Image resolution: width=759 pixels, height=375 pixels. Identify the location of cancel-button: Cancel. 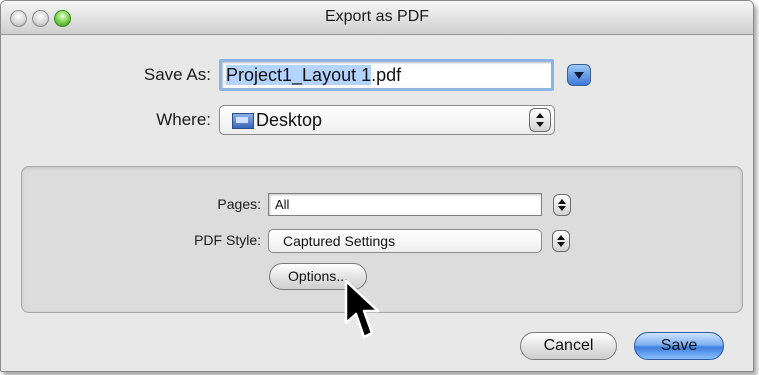
(568, 346).